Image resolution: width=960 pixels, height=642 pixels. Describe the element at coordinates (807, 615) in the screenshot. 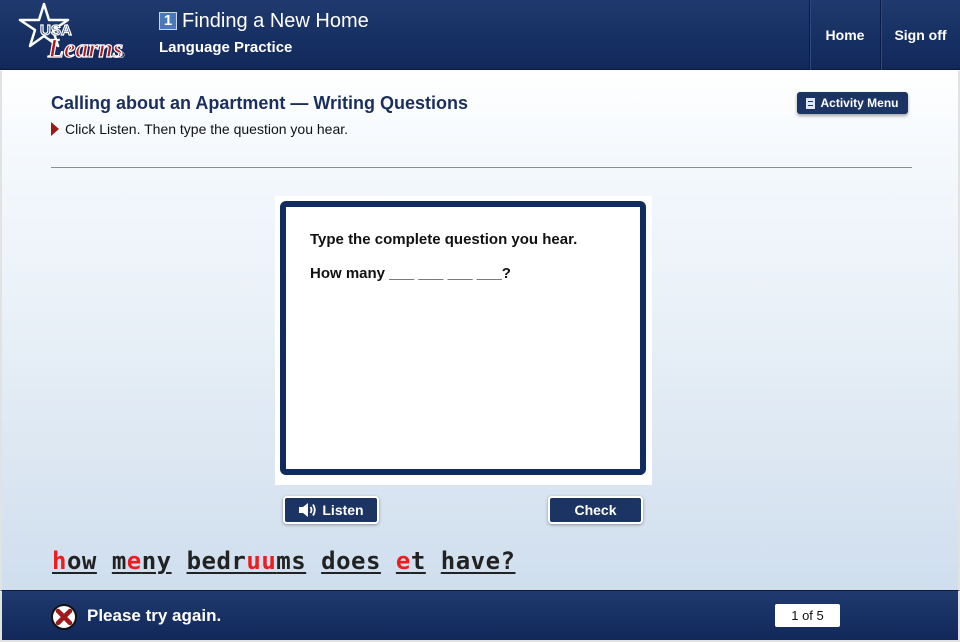

I see `page-indicator: 1 of 5` at that location.